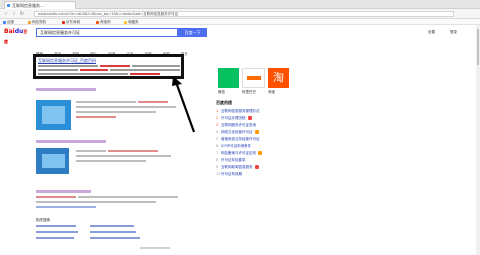  I want to click on reload-icon: ↻, so click(22, 14).